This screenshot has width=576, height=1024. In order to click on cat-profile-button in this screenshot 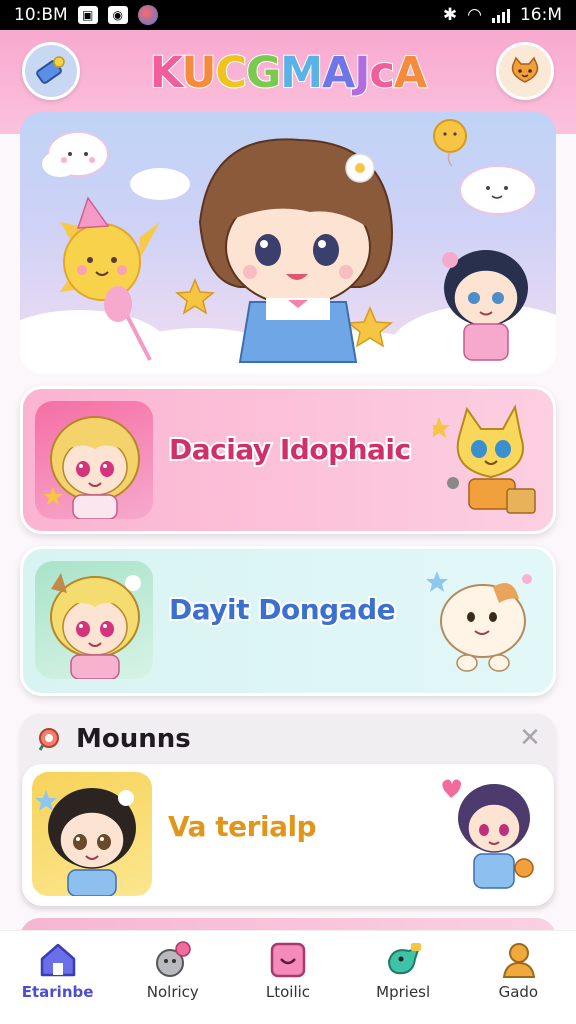, I will do `click(525, 71)`.